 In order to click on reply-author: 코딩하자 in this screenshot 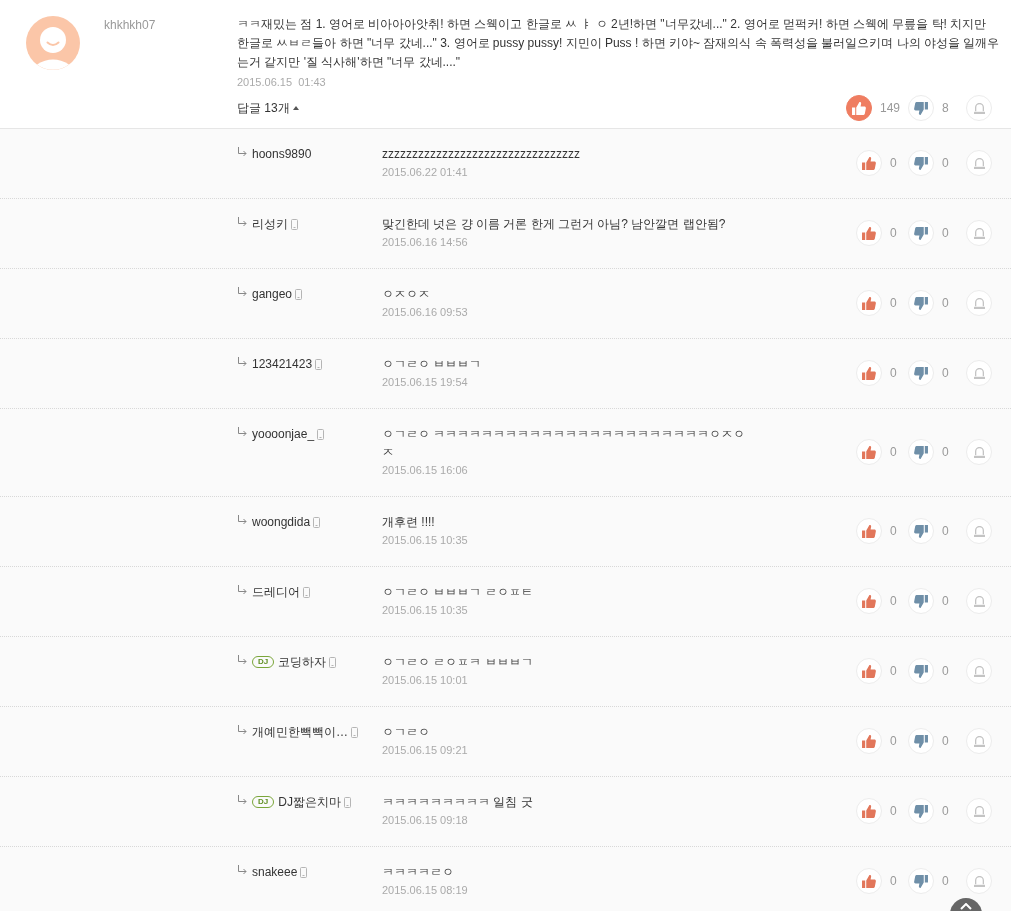, I will do `click(302, 662)`.